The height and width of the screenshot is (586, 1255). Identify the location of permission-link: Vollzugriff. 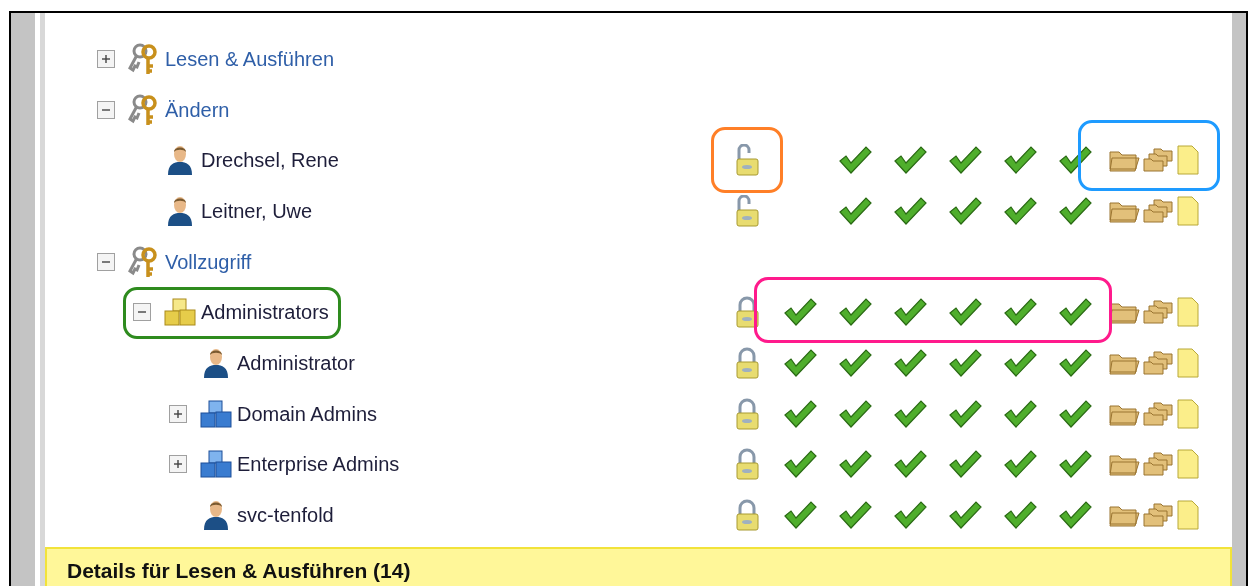
(208, 261).